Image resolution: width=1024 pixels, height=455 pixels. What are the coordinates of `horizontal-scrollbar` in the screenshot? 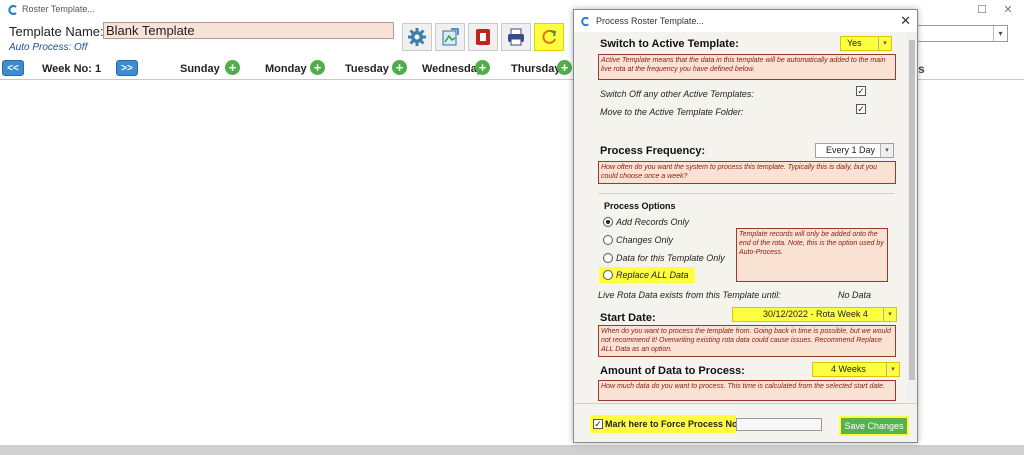 It's located at (512, 450).